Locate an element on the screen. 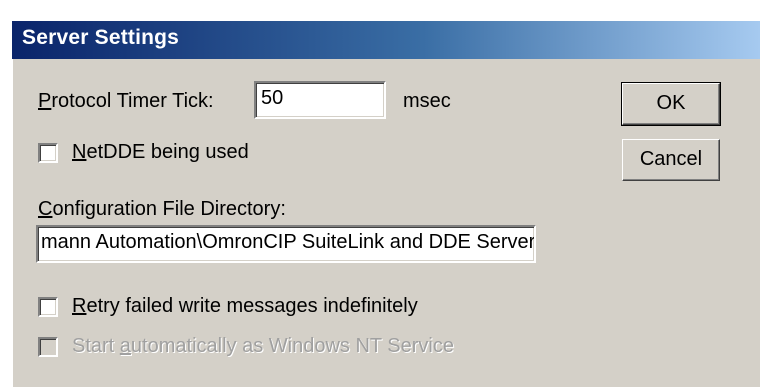  nt-service-accel: a is located at coordinates (125, 346).